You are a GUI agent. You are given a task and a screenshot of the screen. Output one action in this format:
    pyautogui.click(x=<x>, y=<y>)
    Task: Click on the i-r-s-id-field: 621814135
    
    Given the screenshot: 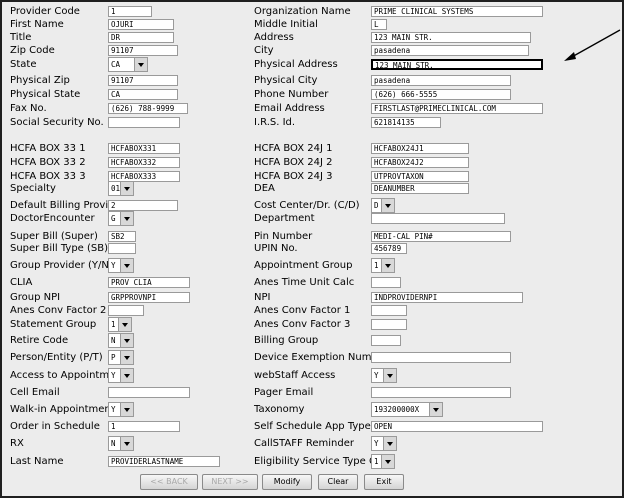 What is the action you would take?
    pyautogui.click(x=406, y=122)
    